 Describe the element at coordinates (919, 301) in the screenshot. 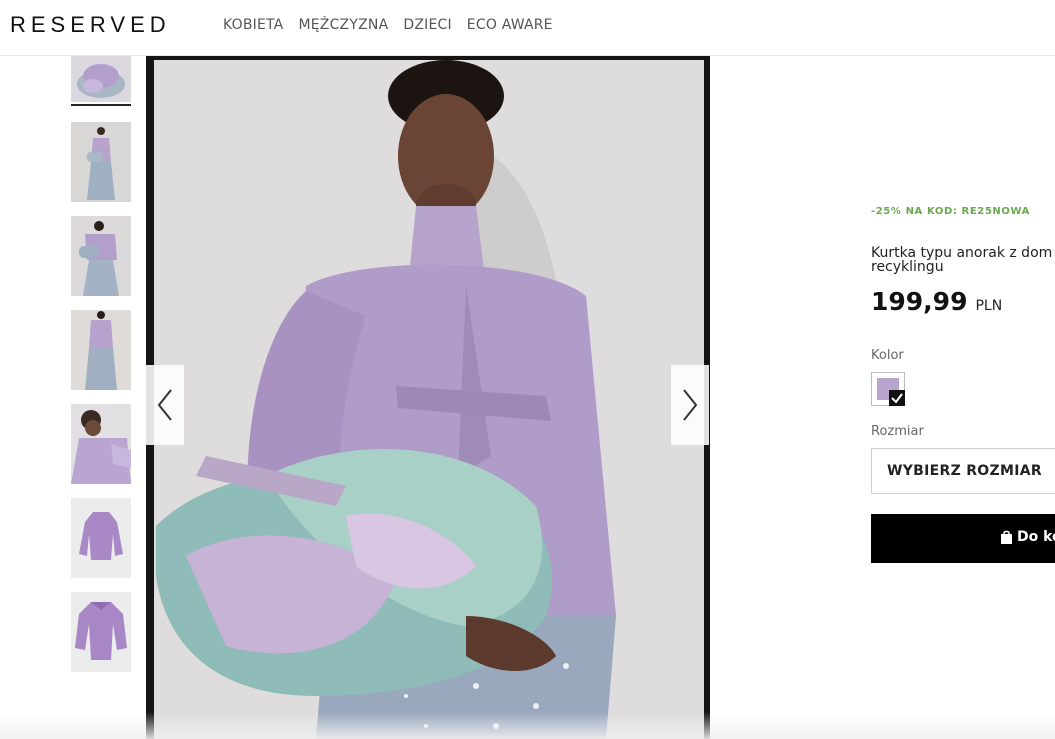

I see `price-value: 199,99` at that location.